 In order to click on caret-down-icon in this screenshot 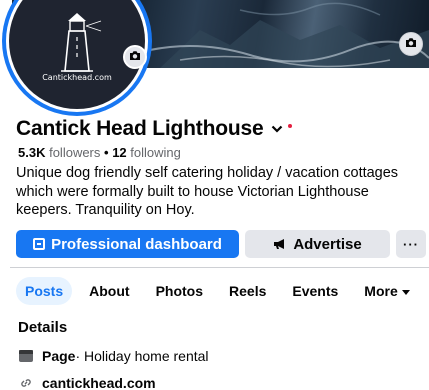, I will do `click(405, 292)`.